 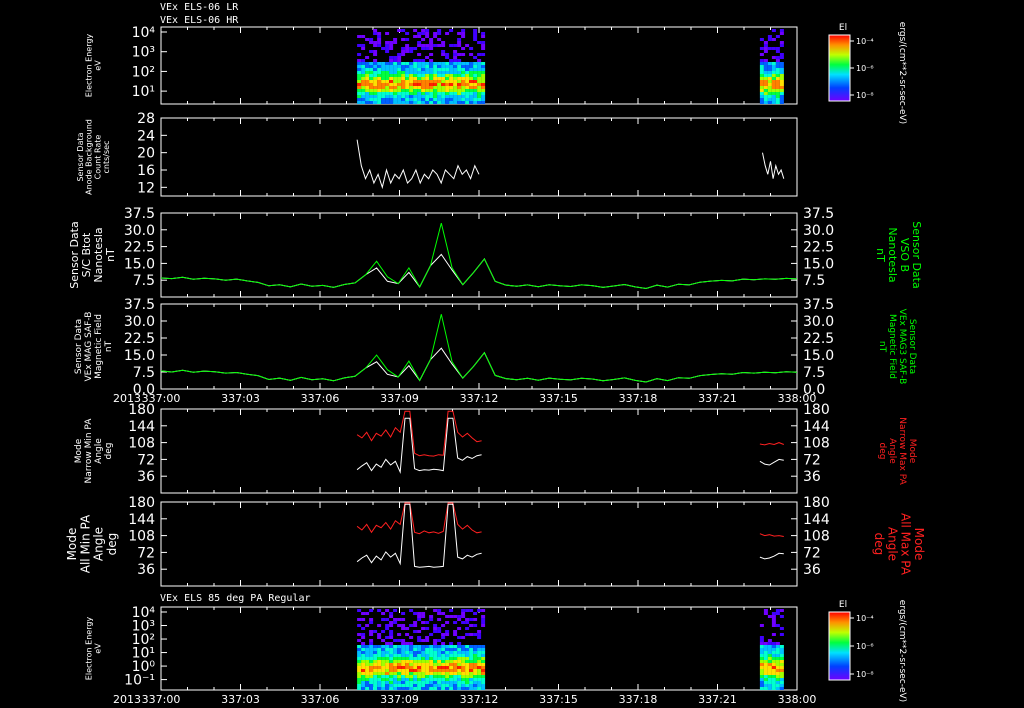 What do you see at coordinates (139, 248) in the screenshot?
I see `y-tick-label: 22.5` at bounding box center [139, 248].